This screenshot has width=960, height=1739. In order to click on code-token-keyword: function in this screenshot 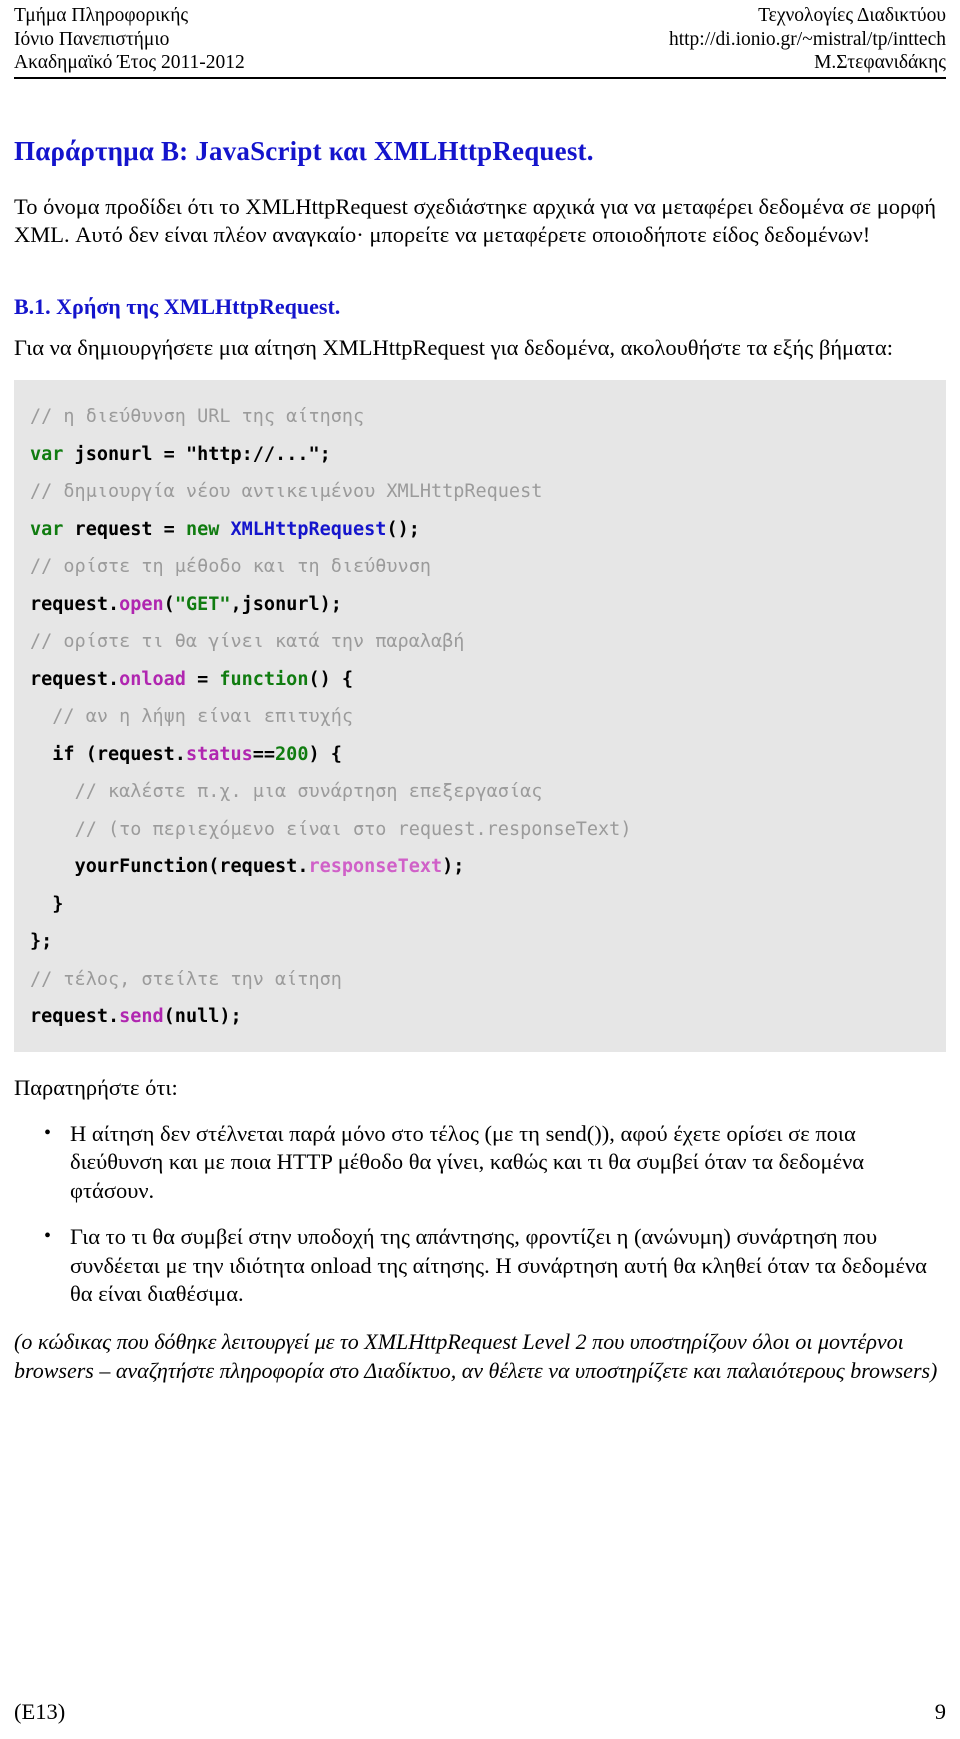, I will do `click(264, 679)`.